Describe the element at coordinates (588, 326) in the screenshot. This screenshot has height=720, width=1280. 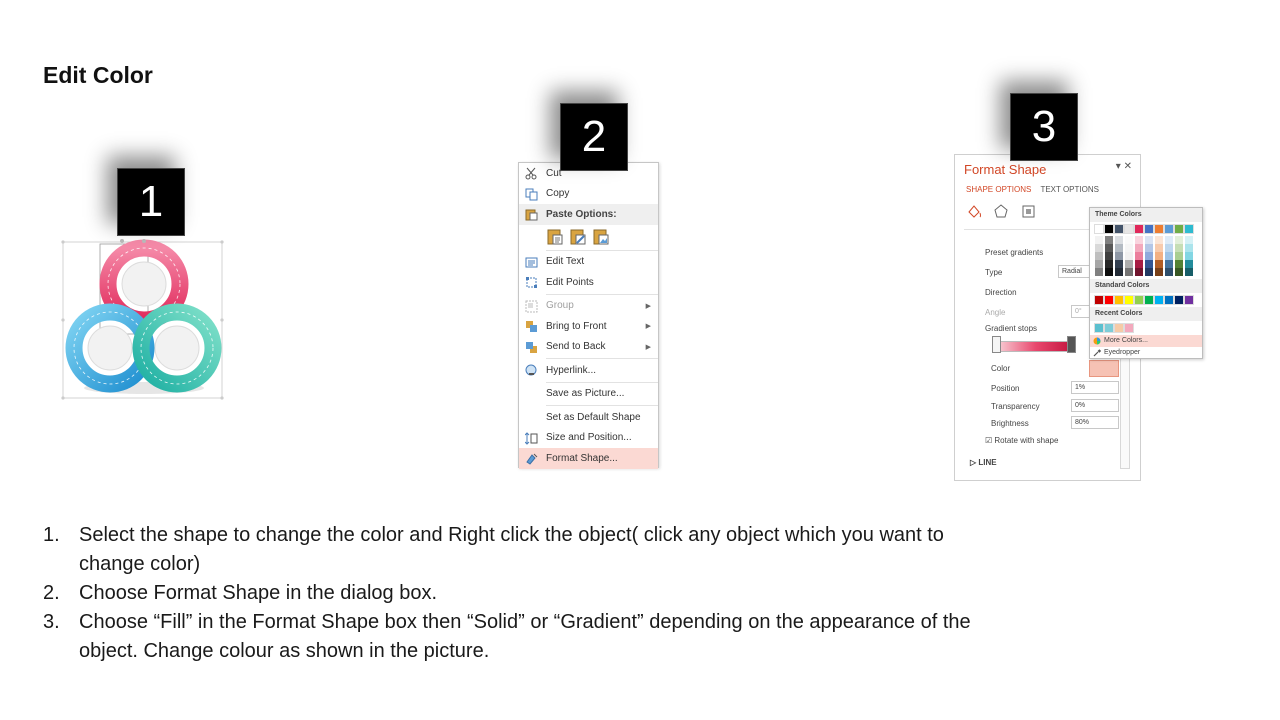
I see `menu-item-bring-to-front: Bring to Front ▶` at that location.